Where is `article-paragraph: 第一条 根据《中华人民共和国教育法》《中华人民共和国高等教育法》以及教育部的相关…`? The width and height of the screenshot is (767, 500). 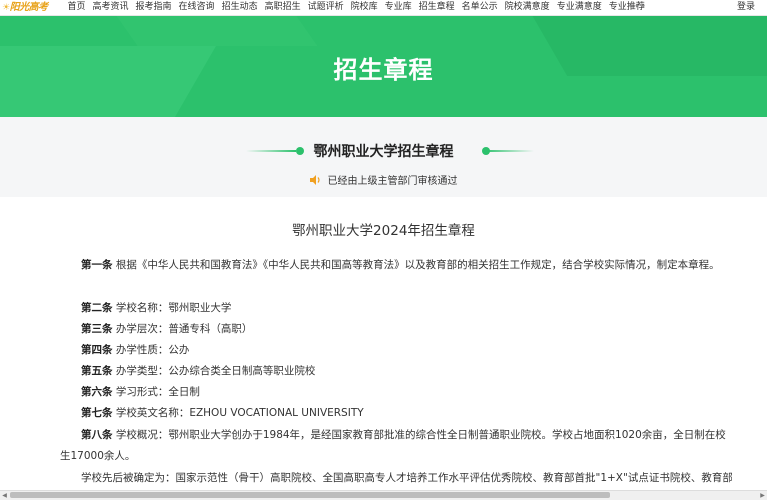 article-paragraph: 第一条 根据《中华人民共和国教育法》《中华人民共和国高等教育法》以及教育部的相关… is located at coordinates (400, 265).